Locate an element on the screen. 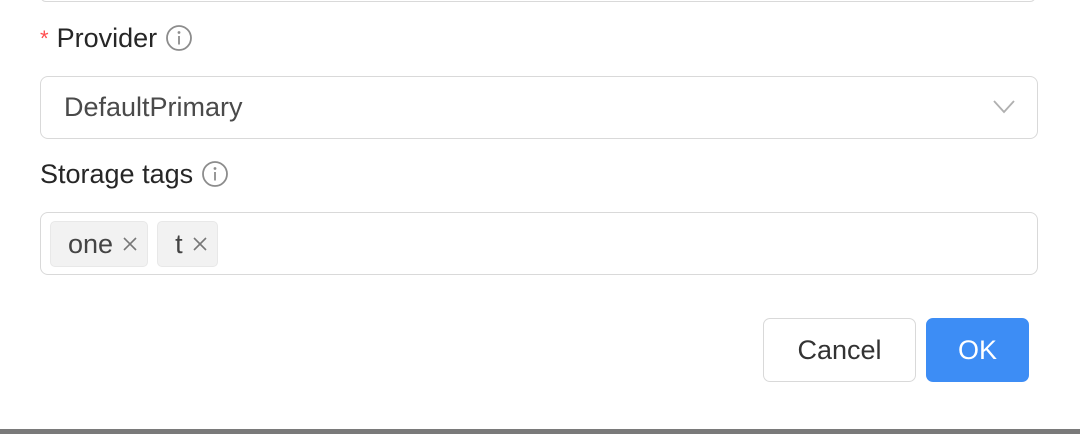  tag-list: one t is located at coordinates (134, 244).